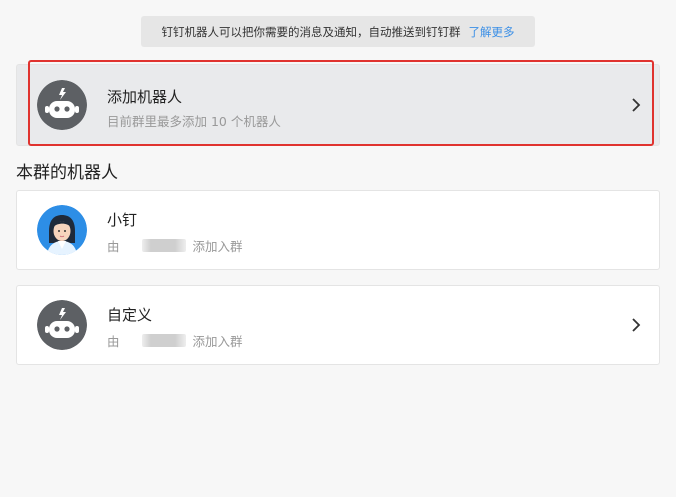  Describe the element at coordinates (122, 220) in the screenshot. I see `robot-name: 小钉` at that location.